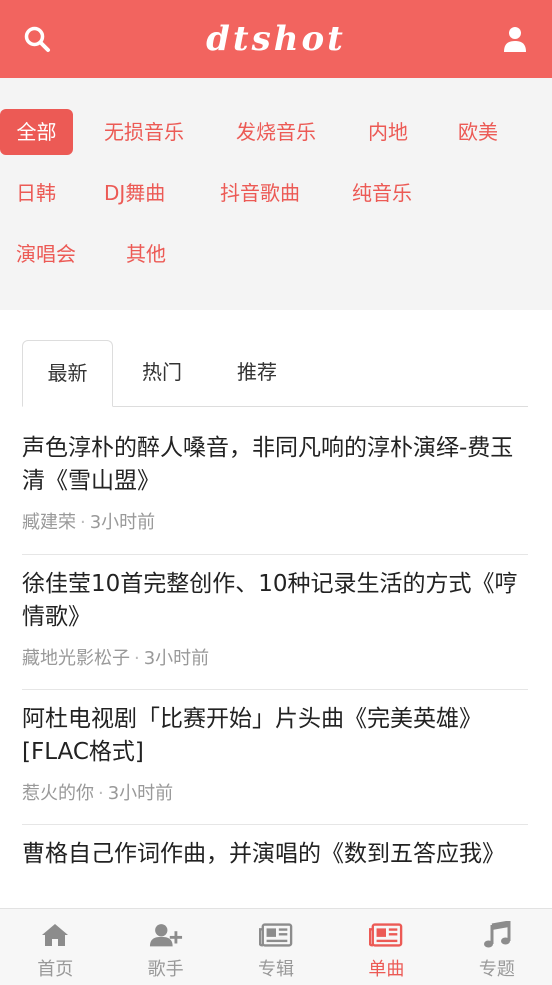 This screenshot has height=985, width=552. What do you see at coordinates (55, 969) in the screenshot?
I see `nav-home-label: 首页` at bounding box center [55, 969].